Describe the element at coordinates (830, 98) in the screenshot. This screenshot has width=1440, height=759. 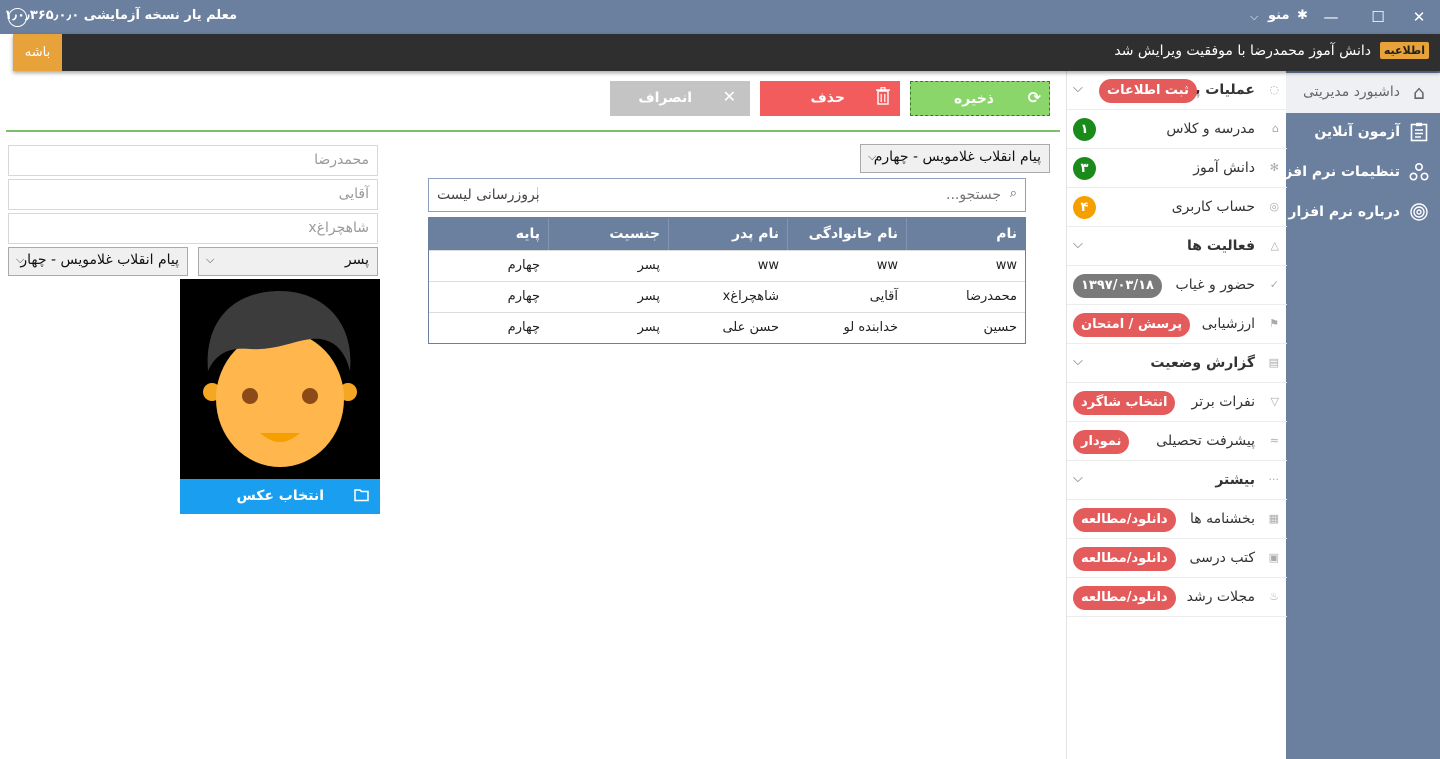
I see `delete-button: حذف` at that location.